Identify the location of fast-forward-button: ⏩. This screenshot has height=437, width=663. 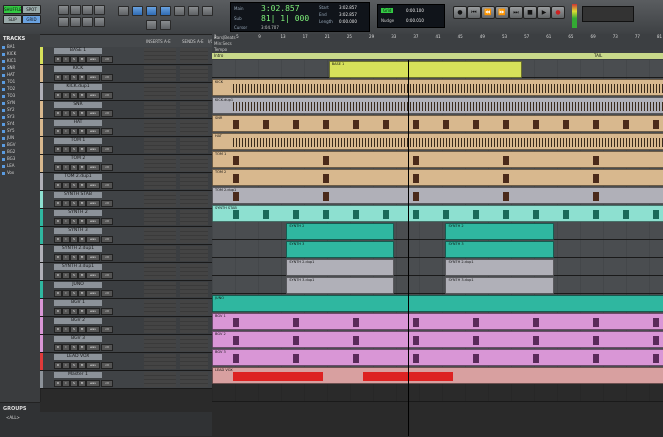
(502, 12).